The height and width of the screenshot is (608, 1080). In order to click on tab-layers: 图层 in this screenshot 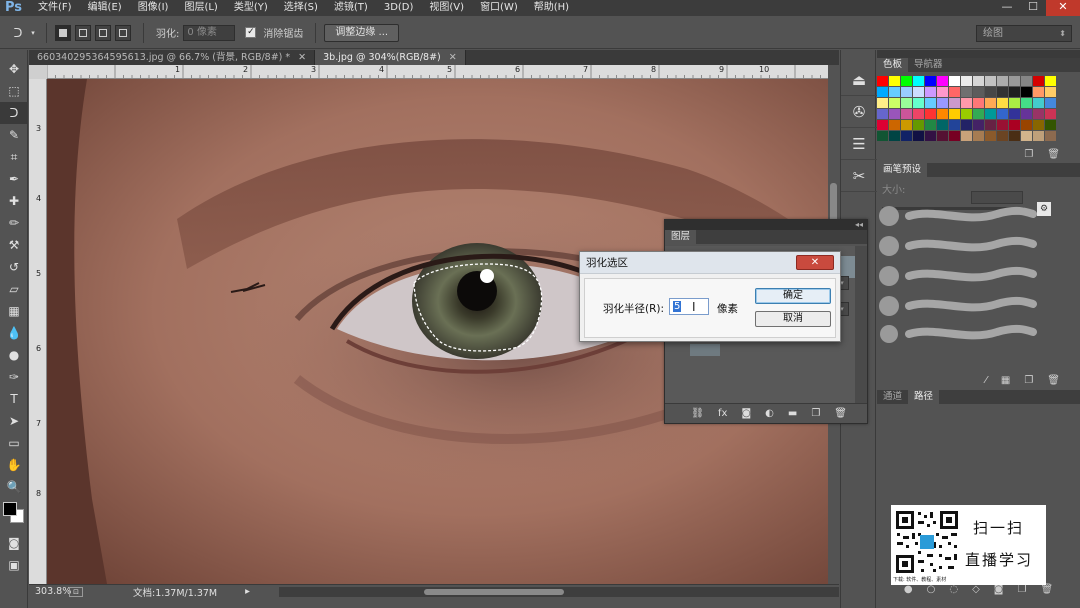, I will do `click(681, 237)`.